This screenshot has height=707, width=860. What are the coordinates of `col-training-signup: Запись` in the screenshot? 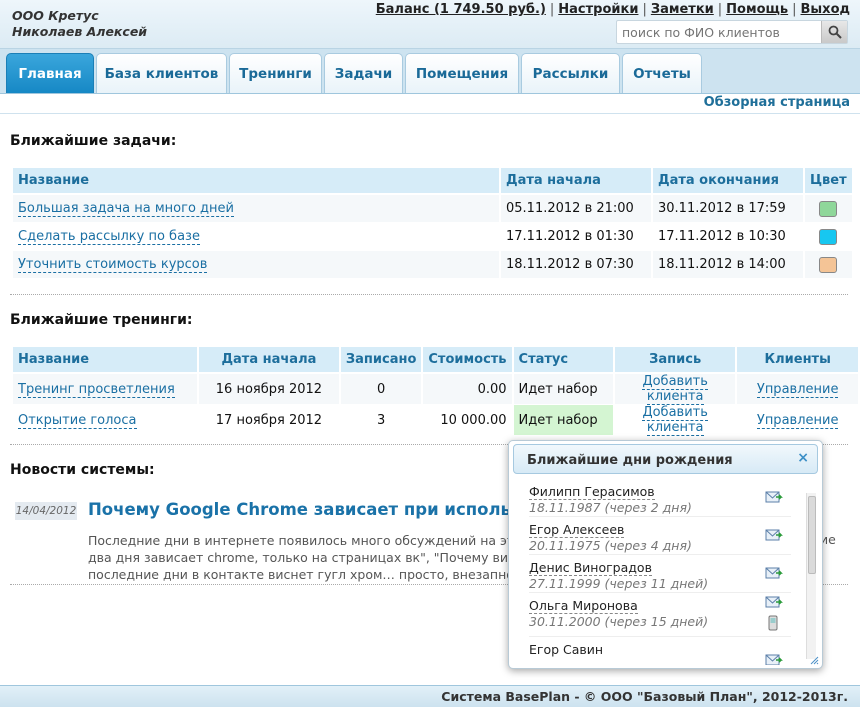 It's located at (675, 360).